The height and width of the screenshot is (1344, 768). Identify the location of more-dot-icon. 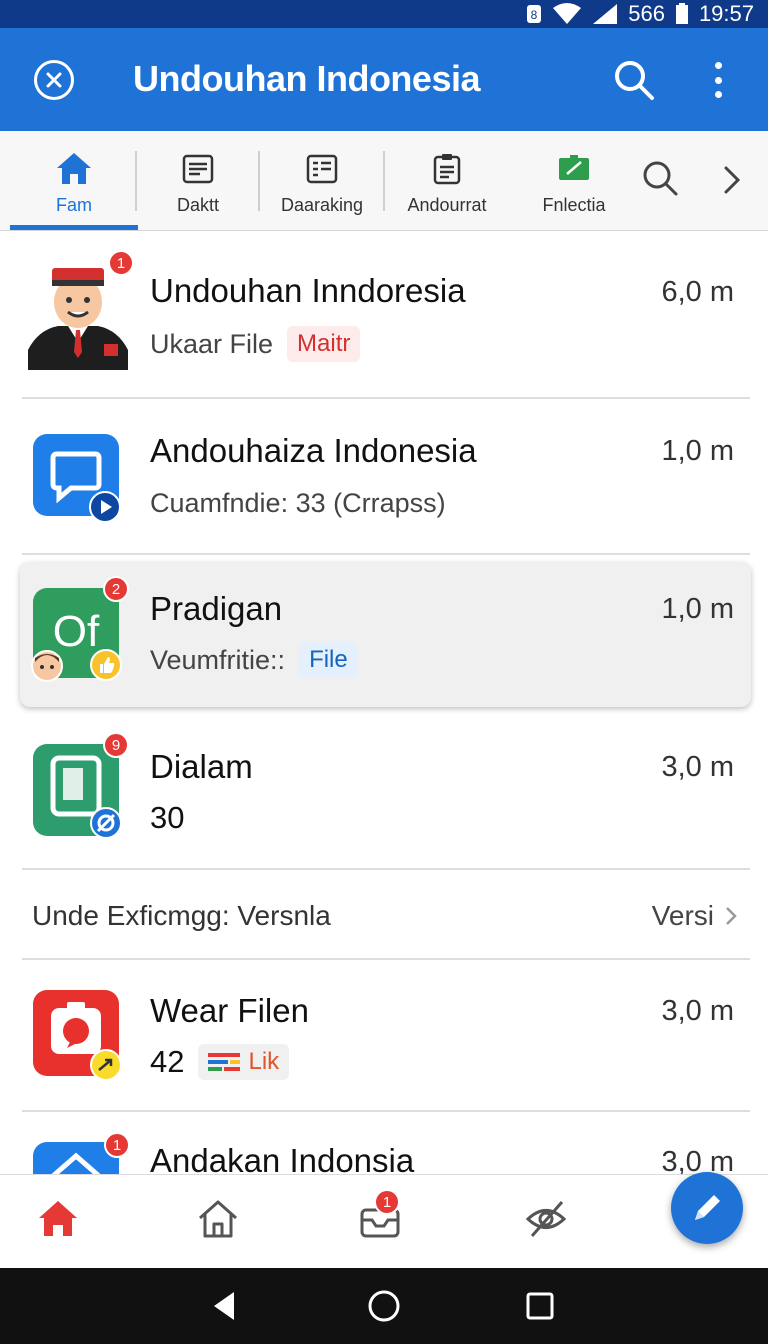
(718, 94).